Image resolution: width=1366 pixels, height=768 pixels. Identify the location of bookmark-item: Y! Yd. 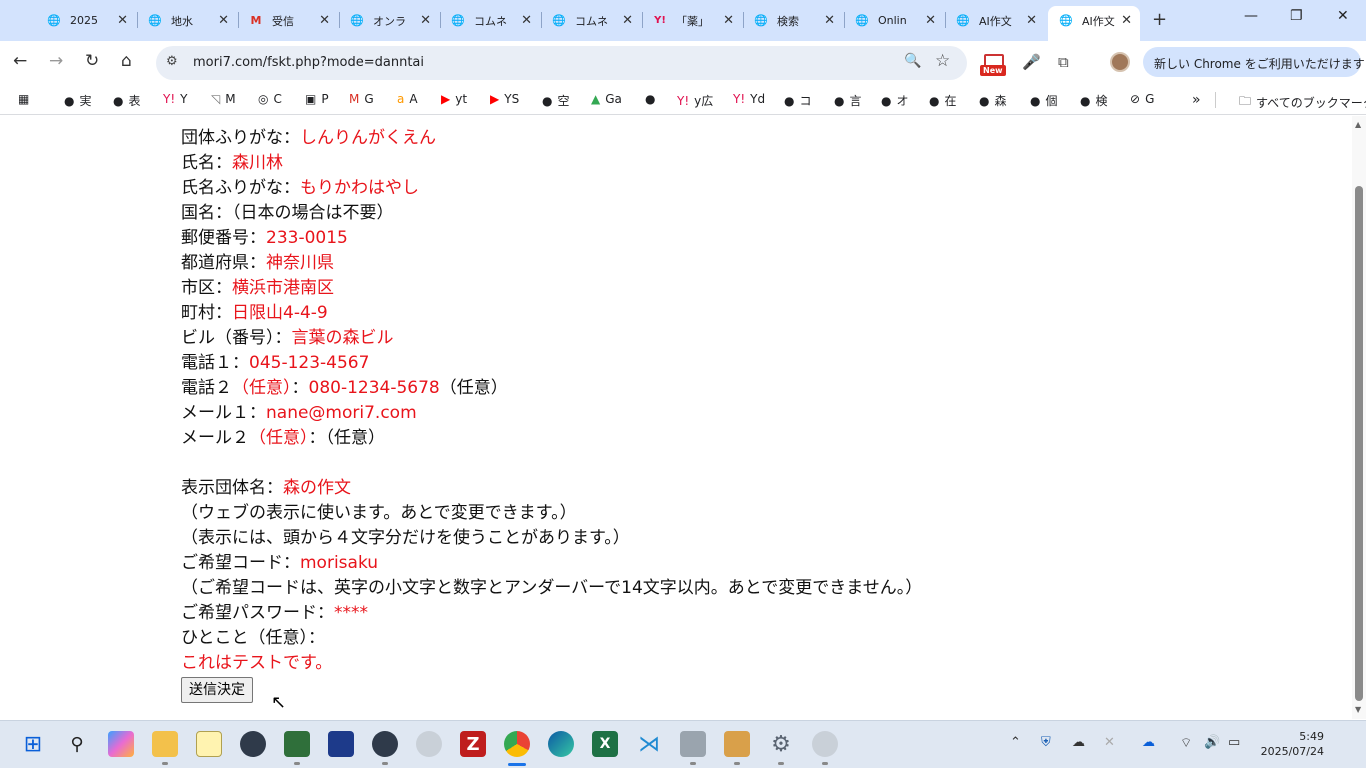
(749, 99).